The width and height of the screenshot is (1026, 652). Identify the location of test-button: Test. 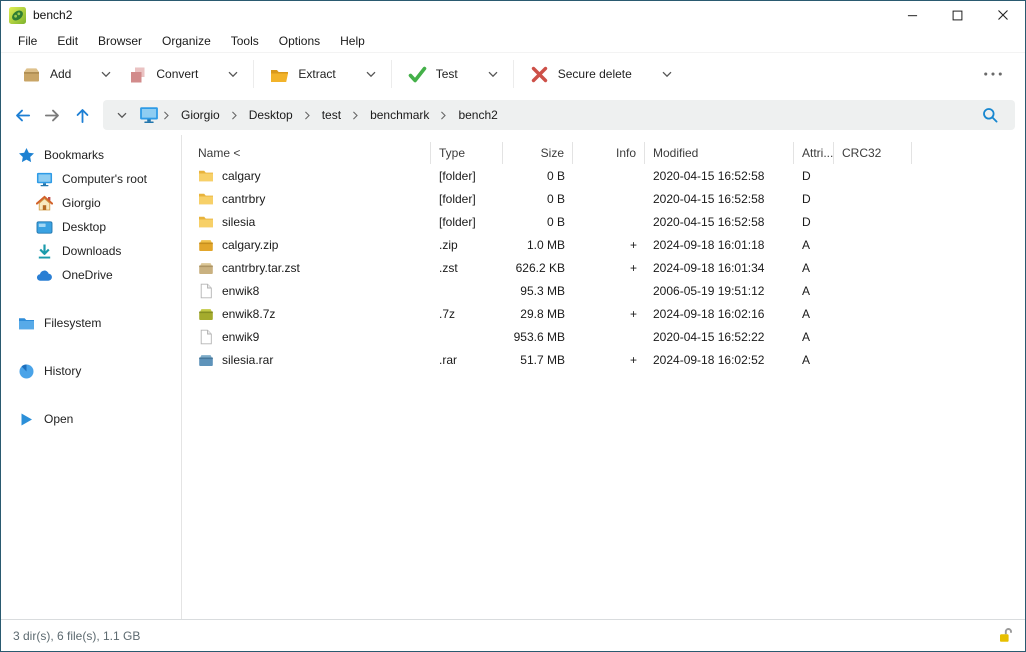
(431, 74).